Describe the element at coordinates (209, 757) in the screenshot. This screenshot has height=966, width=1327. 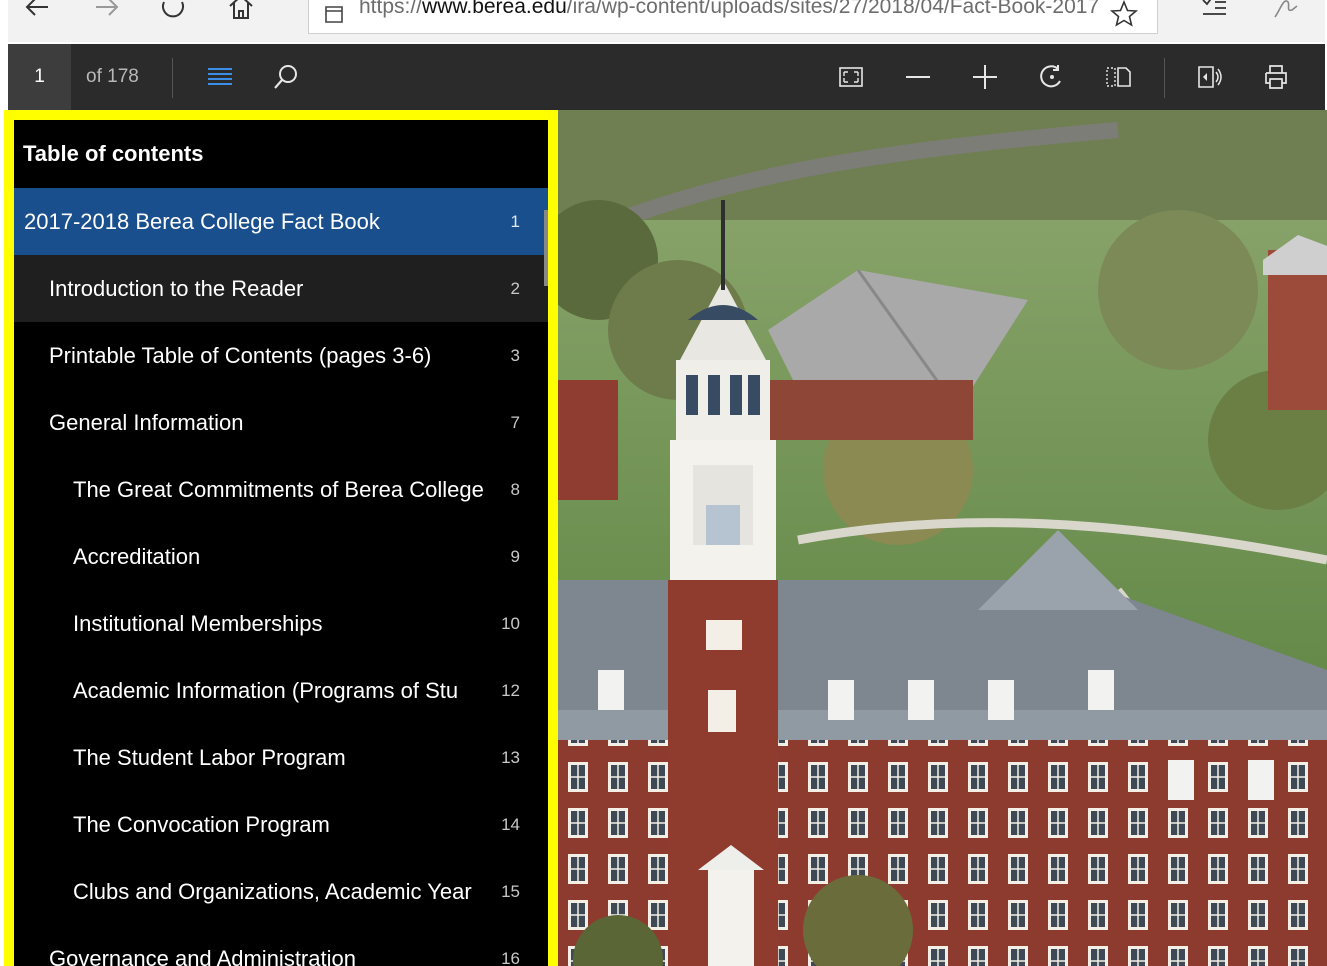
I see `toc-item-label: The Student Labor Program` at that location.